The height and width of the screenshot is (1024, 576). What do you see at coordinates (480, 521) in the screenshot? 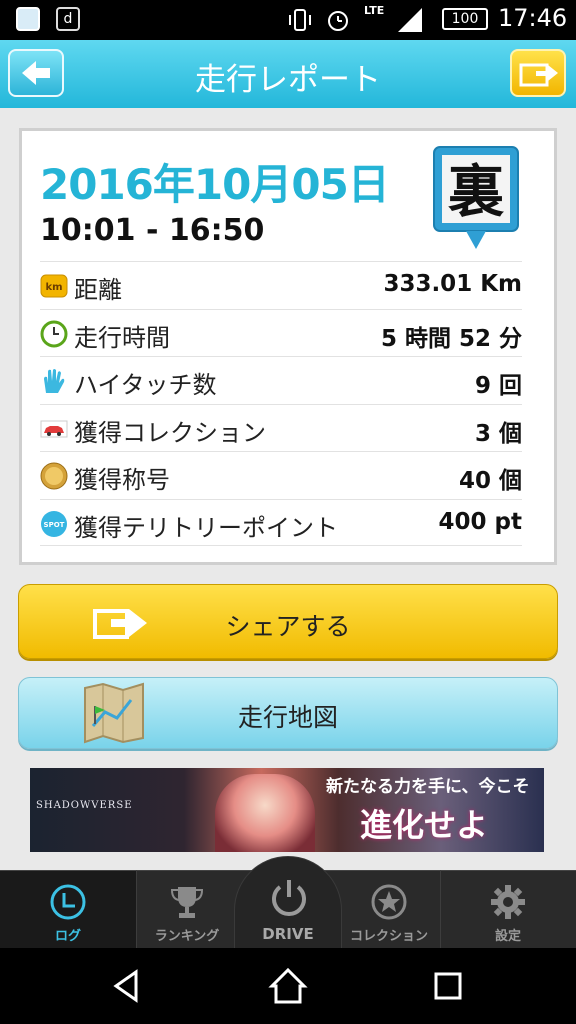
I see `stat-value: 400 pt` at bounding box center [480, 521].